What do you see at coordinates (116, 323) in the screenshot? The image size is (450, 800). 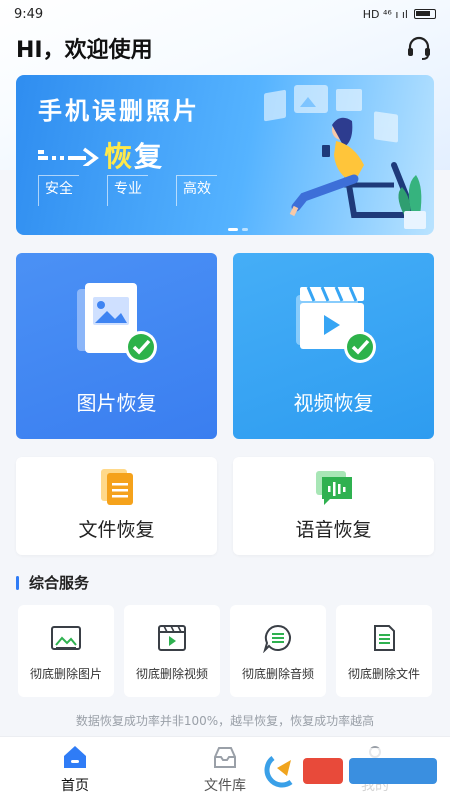 I see `image-check-icon` at bounding box center [116, 323].